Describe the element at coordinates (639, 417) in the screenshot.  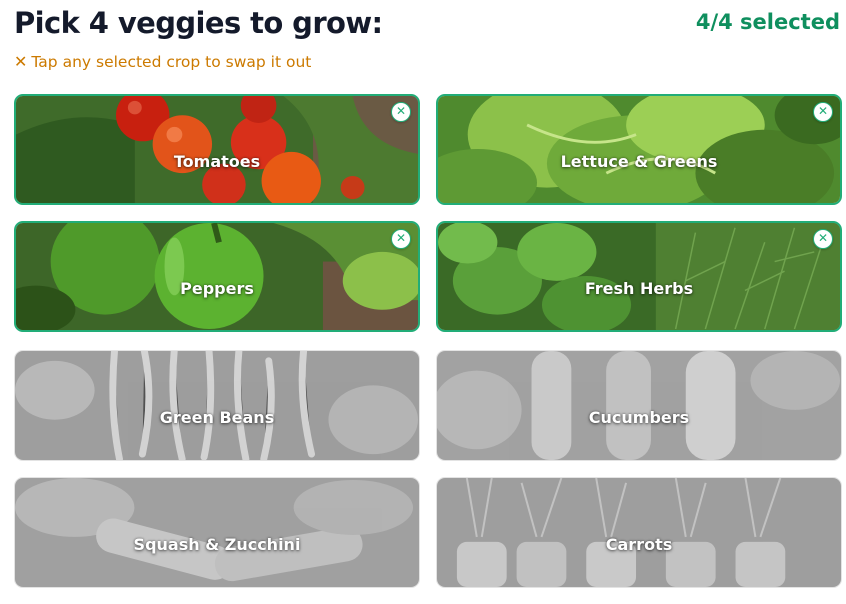
I see `veggie-card-label: Cucumbers` at that location.